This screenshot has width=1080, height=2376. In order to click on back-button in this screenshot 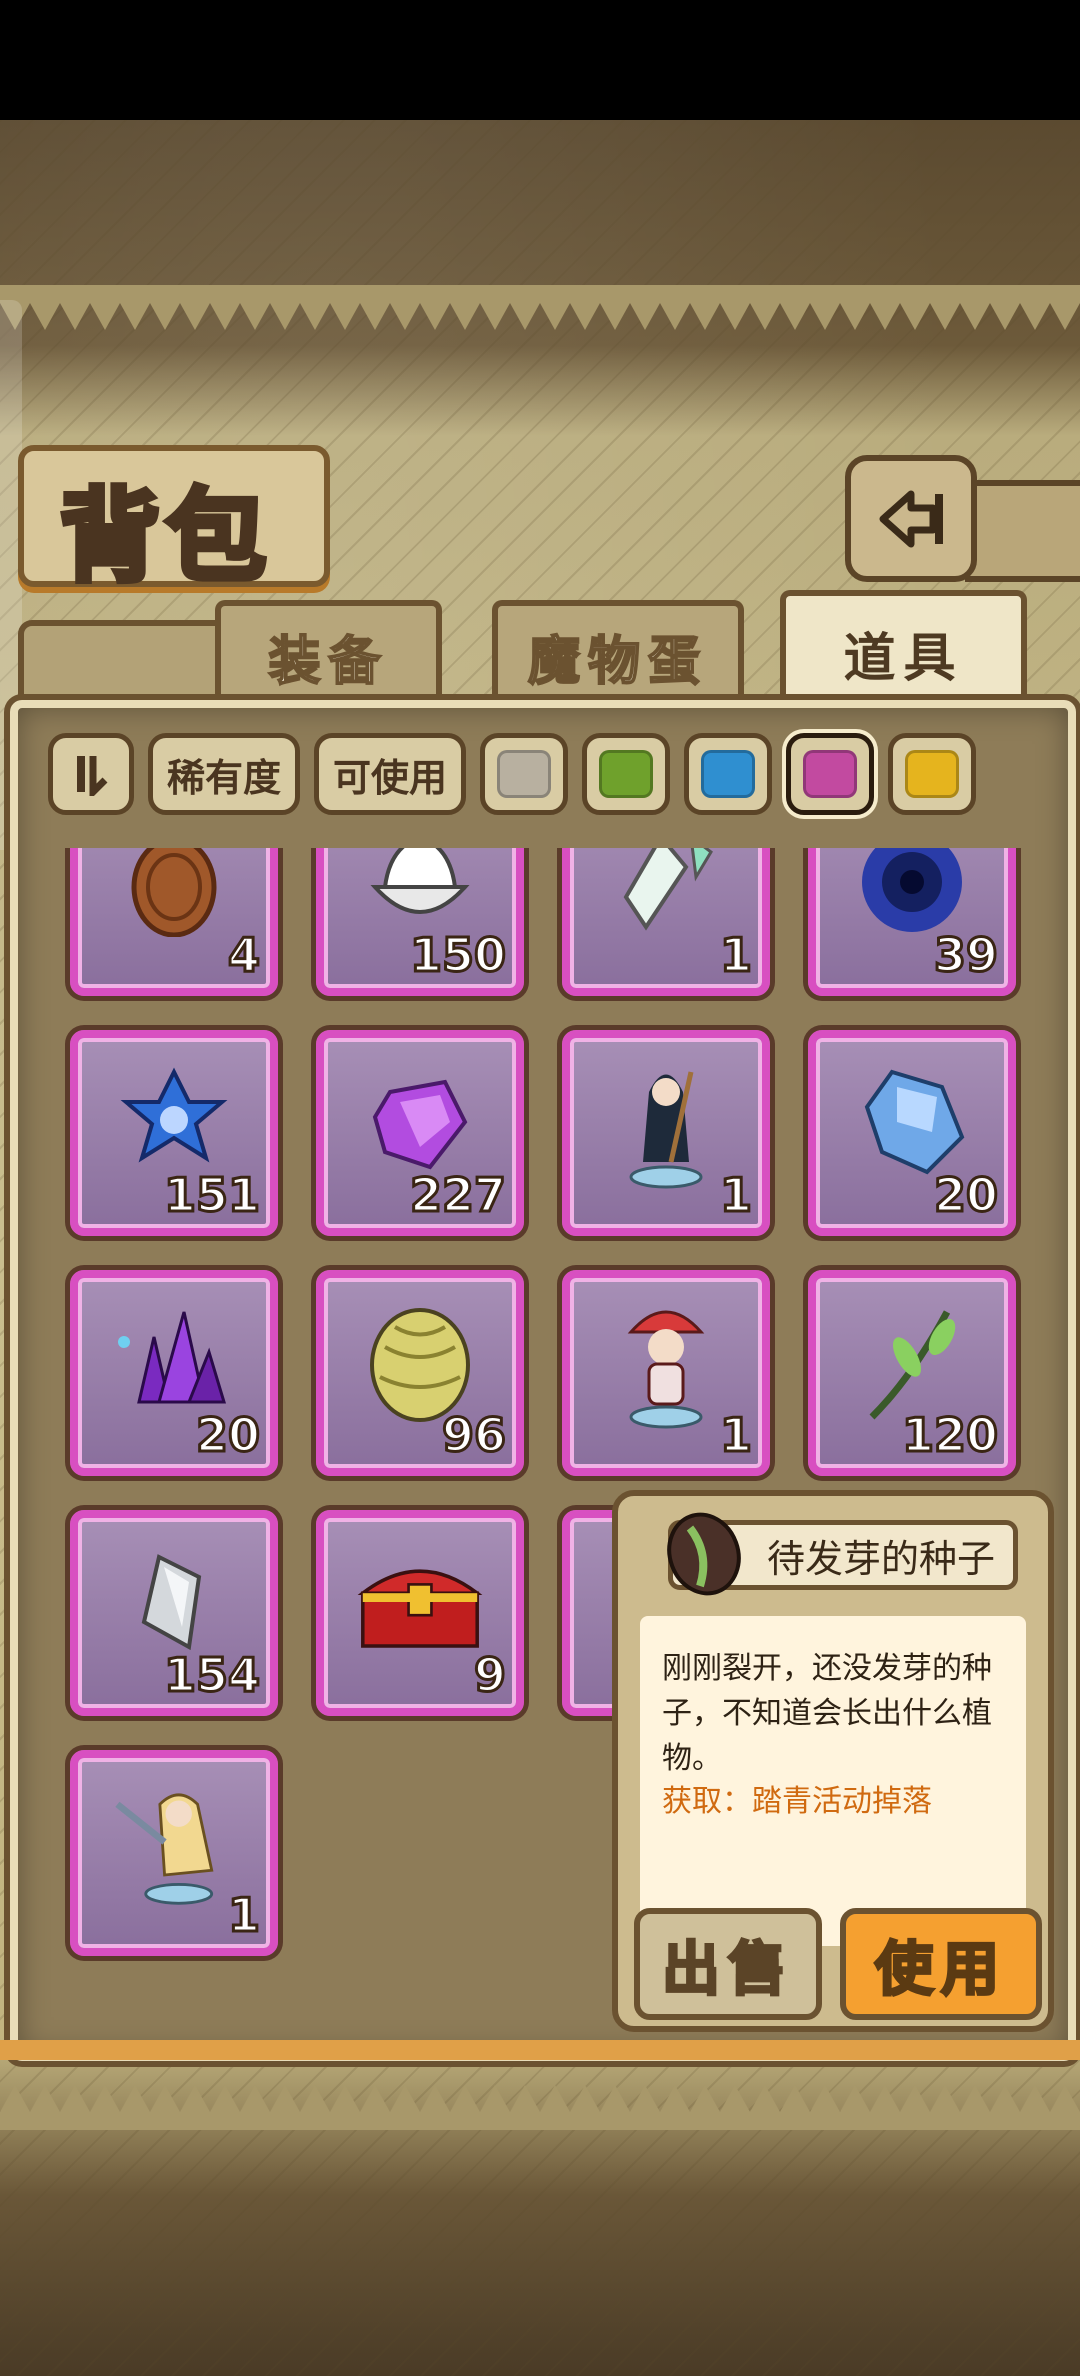, I will do `click(911, 518)`.